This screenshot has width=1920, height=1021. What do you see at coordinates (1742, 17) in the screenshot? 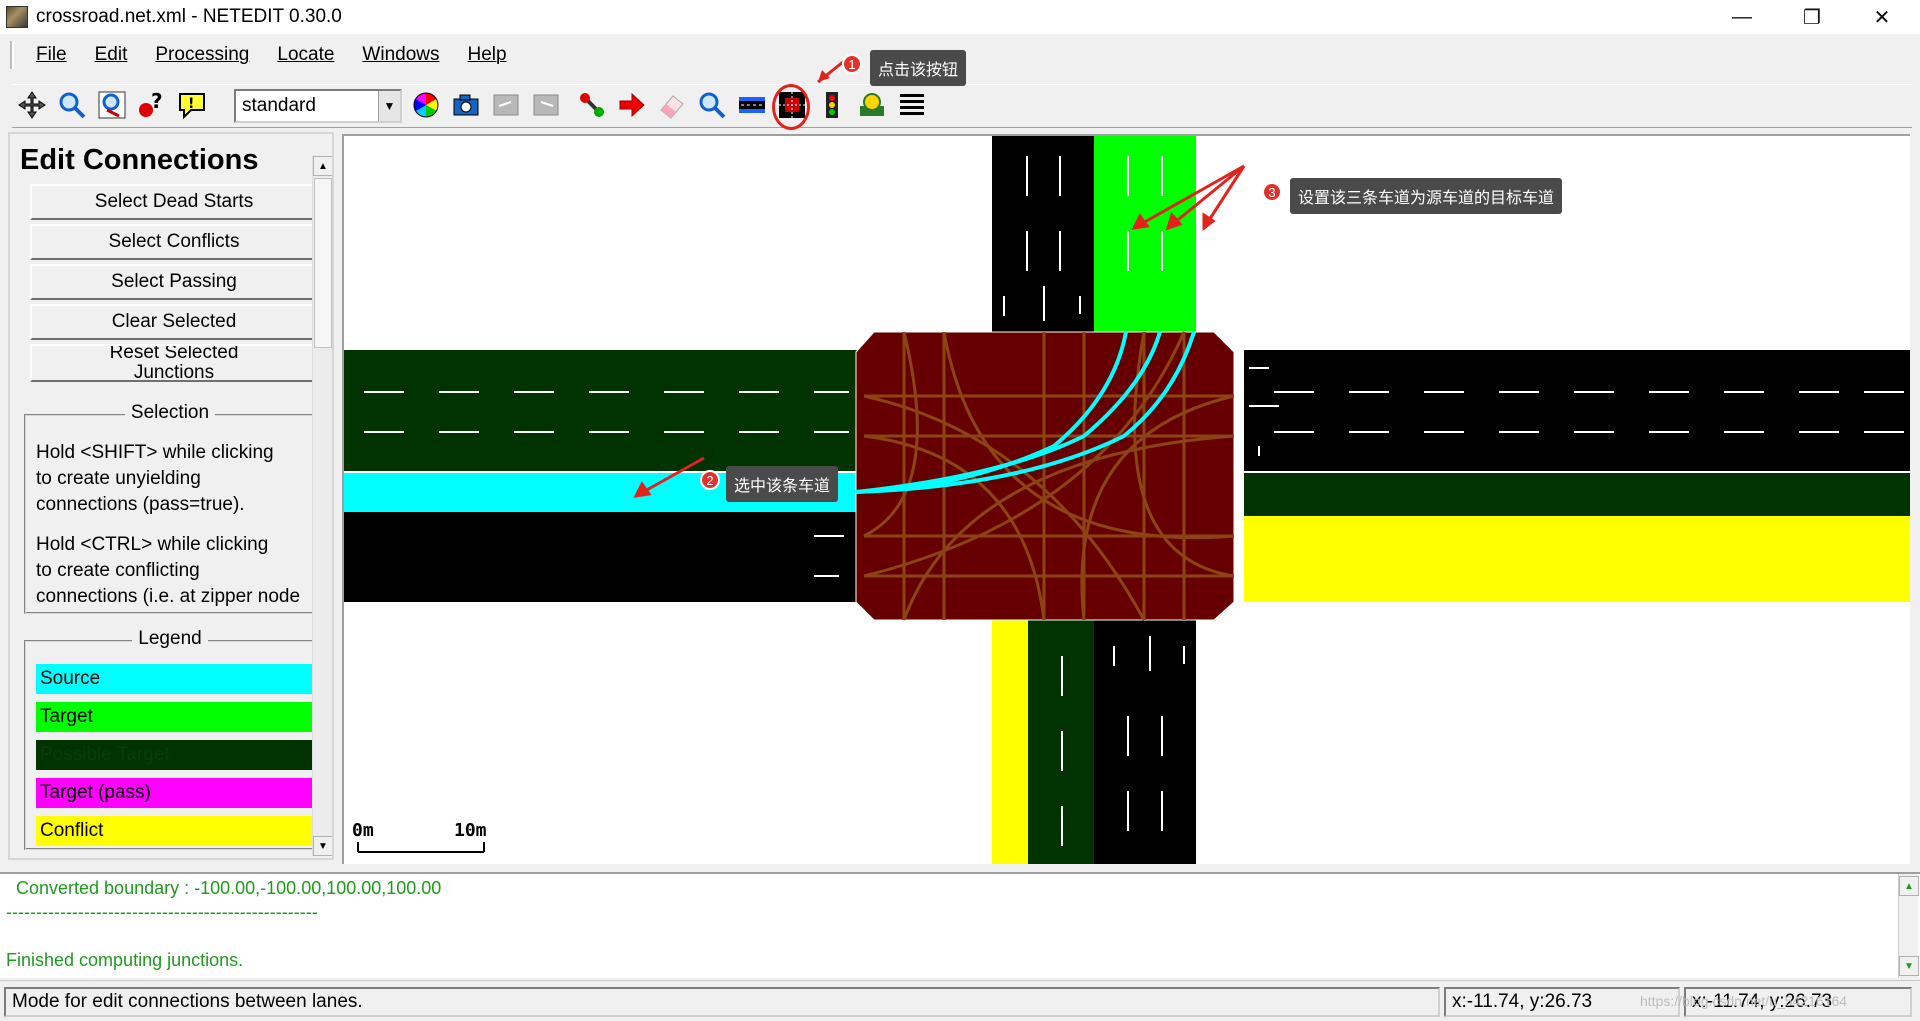
I see `minimize-button: —` at bounding box center [1742, 17].